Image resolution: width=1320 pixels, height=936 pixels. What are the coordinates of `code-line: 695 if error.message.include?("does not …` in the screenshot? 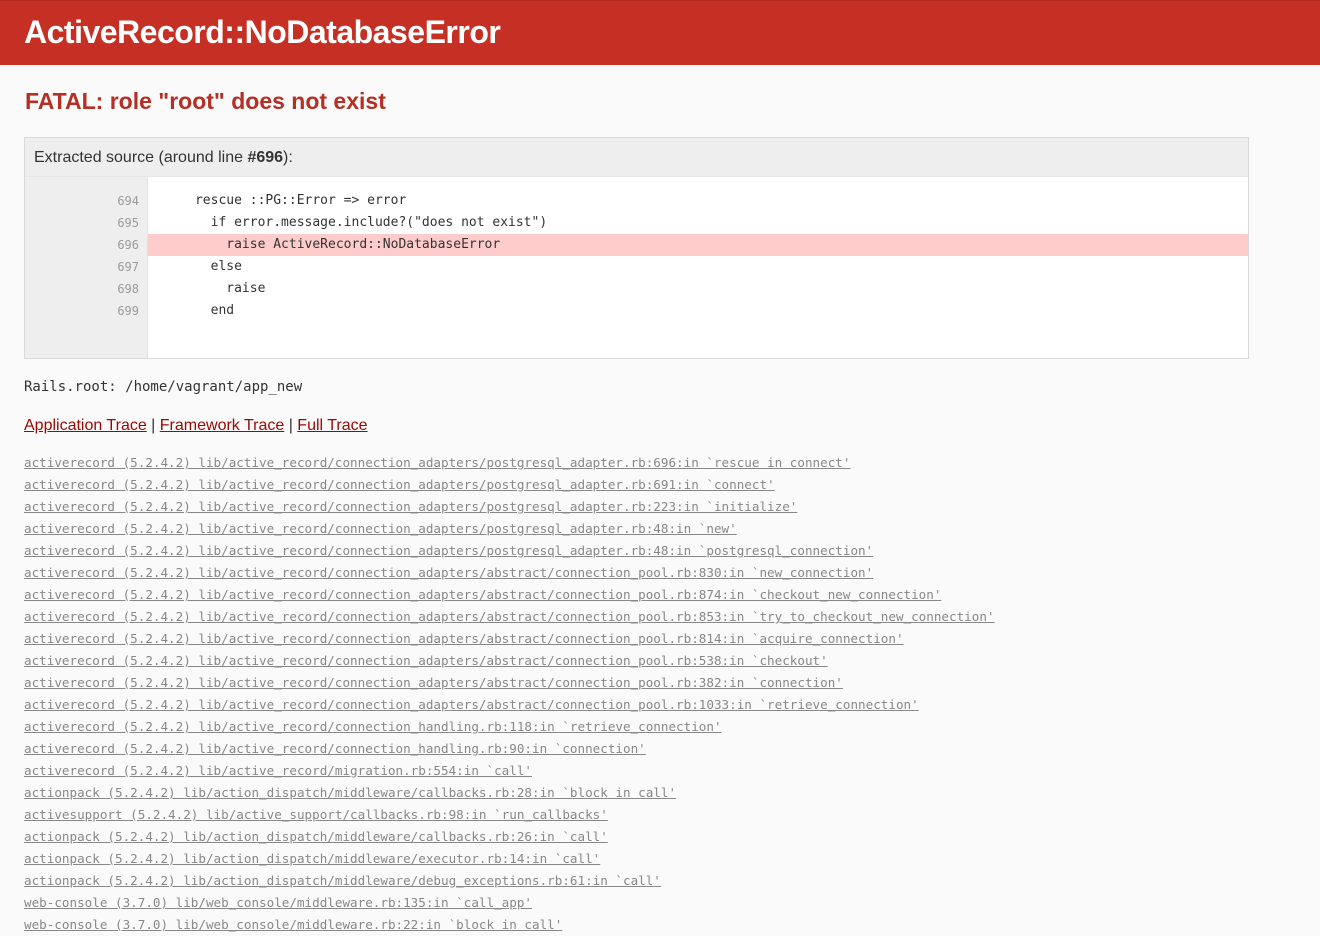 It's located at (636, 223).